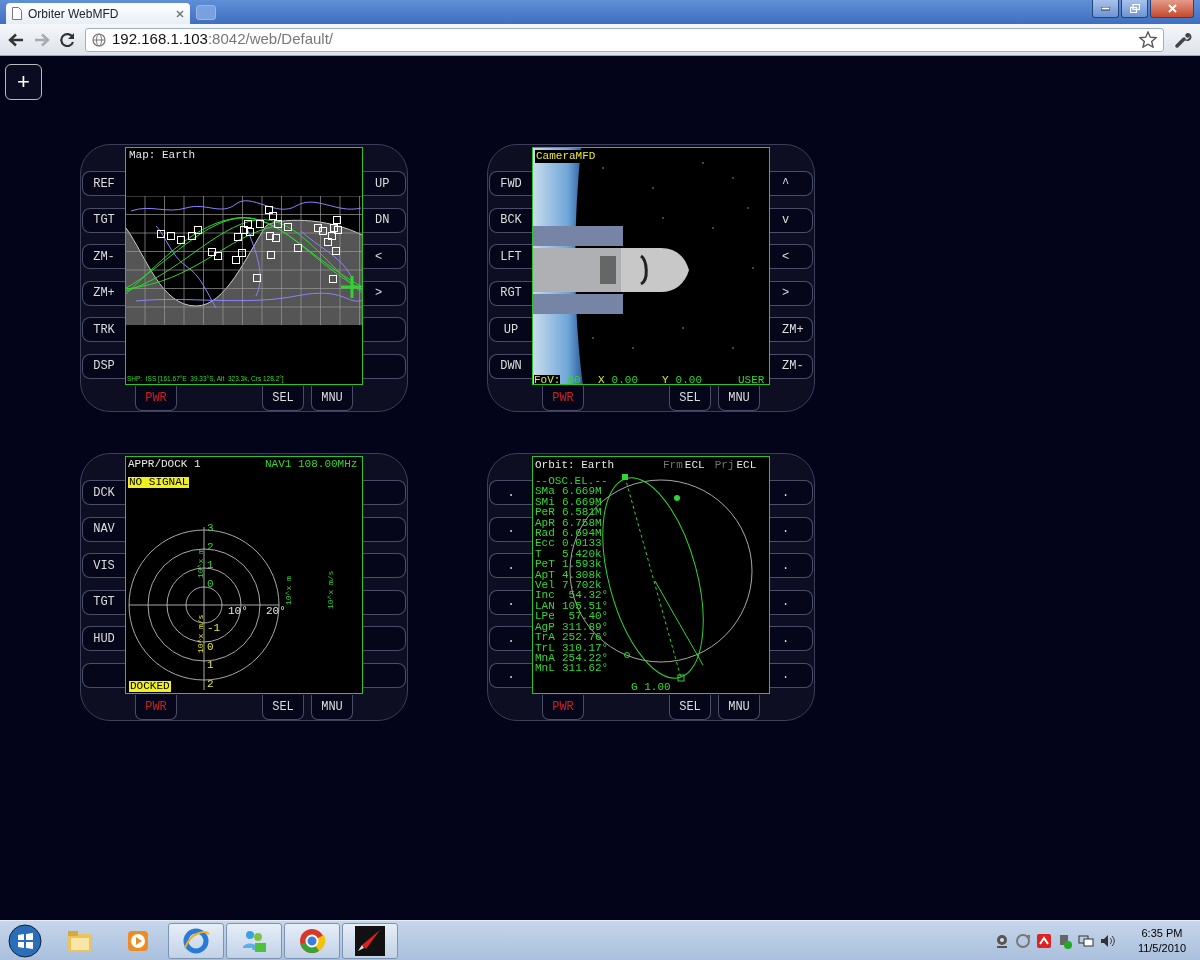 Image resolution: width=1200 pixels, height=960 pixels. Describe the element at coordinates (103, 565) in the screenshot. I see `mfd-side-button: VIS` at that location.